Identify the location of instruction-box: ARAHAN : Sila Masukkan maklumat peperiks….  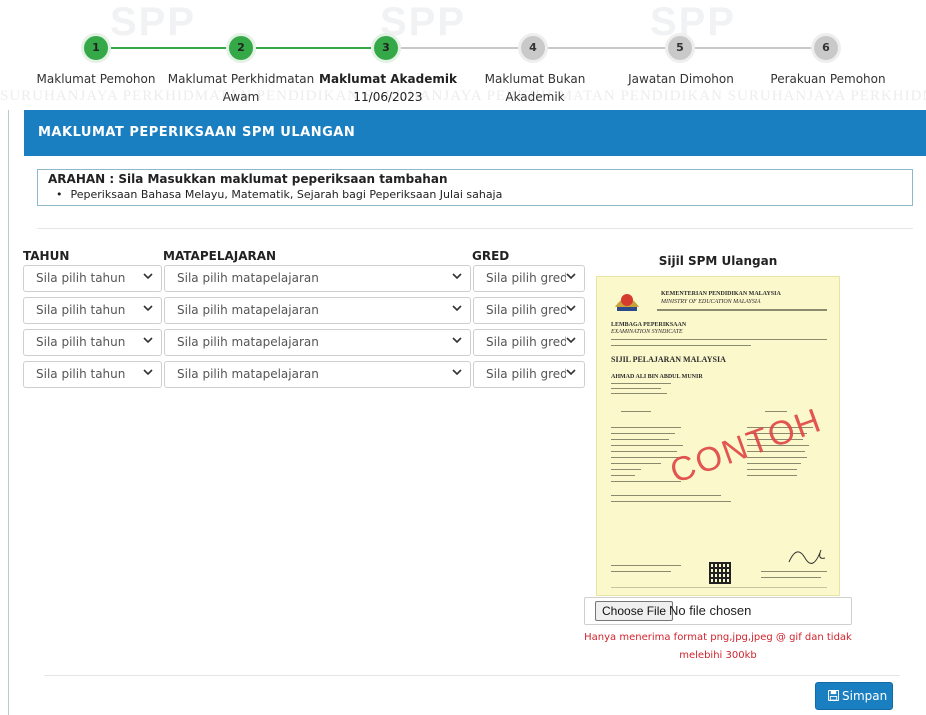
(475, 187).